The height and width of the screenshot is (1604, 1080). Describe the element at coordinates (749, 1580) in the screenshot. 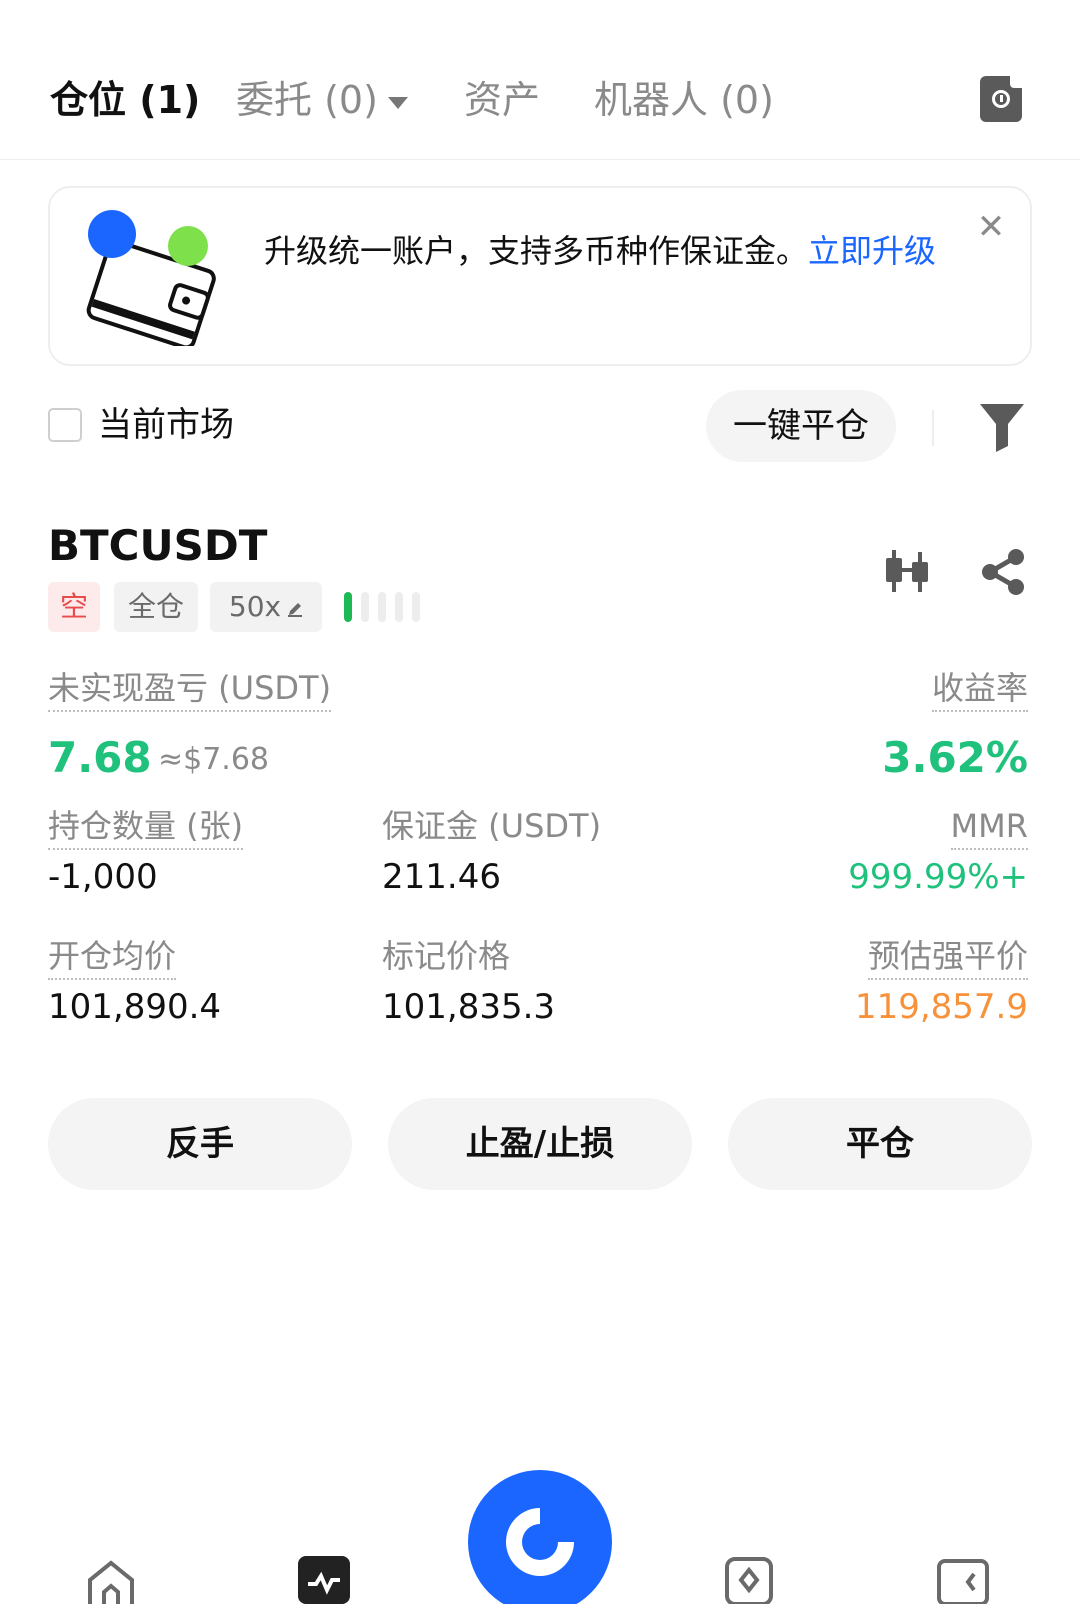

I see `discover-icon` at that location.